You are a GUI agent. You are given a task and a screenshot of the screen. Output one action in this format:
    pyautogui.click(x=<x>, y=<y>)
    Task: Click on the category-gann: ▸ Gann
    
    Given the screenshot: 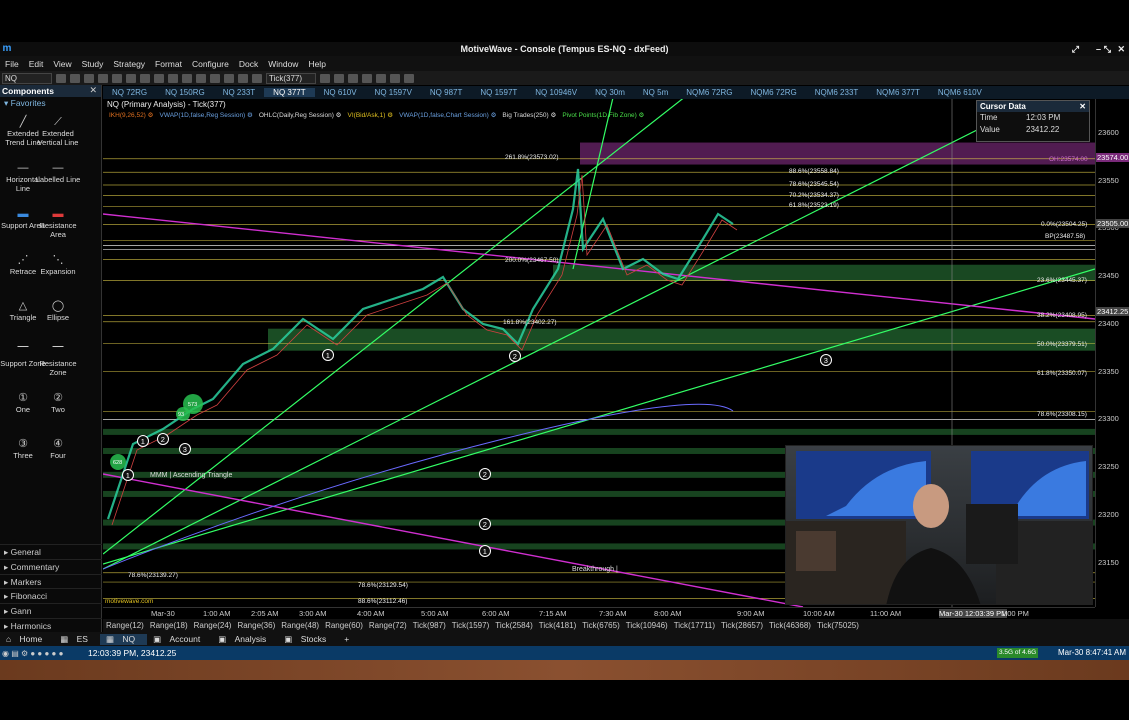 What is the action you would take?
    pyautogui.click(x=51, y=610)
    